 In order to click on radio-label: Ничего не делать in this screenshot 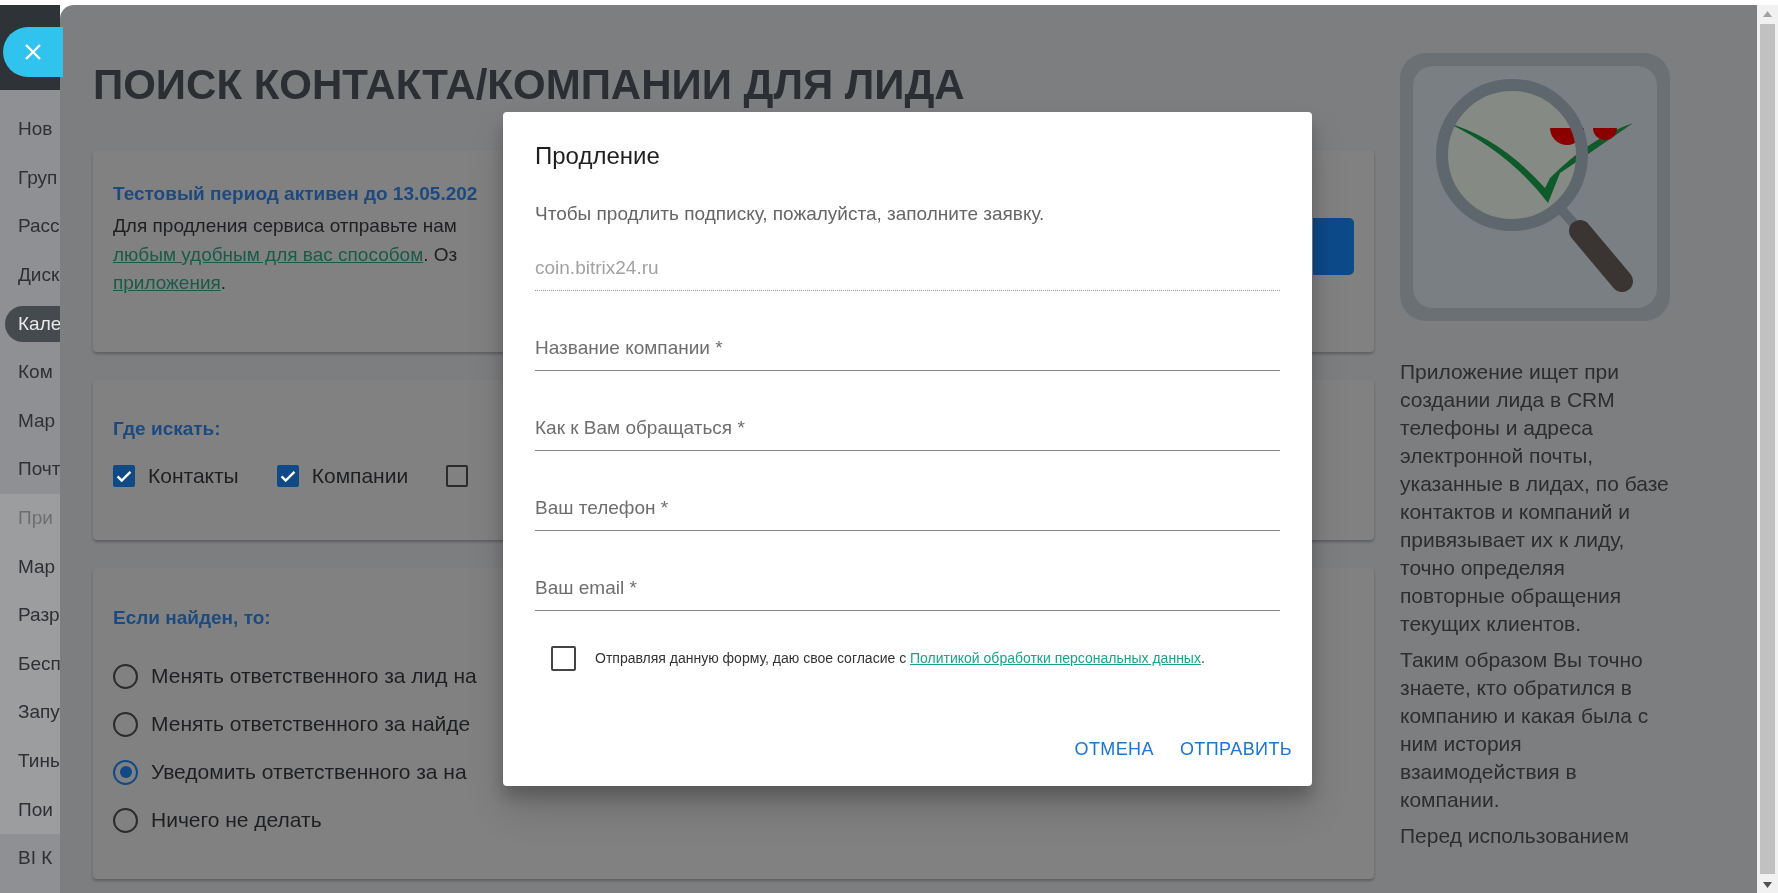, I will do `click(236, 820)`.